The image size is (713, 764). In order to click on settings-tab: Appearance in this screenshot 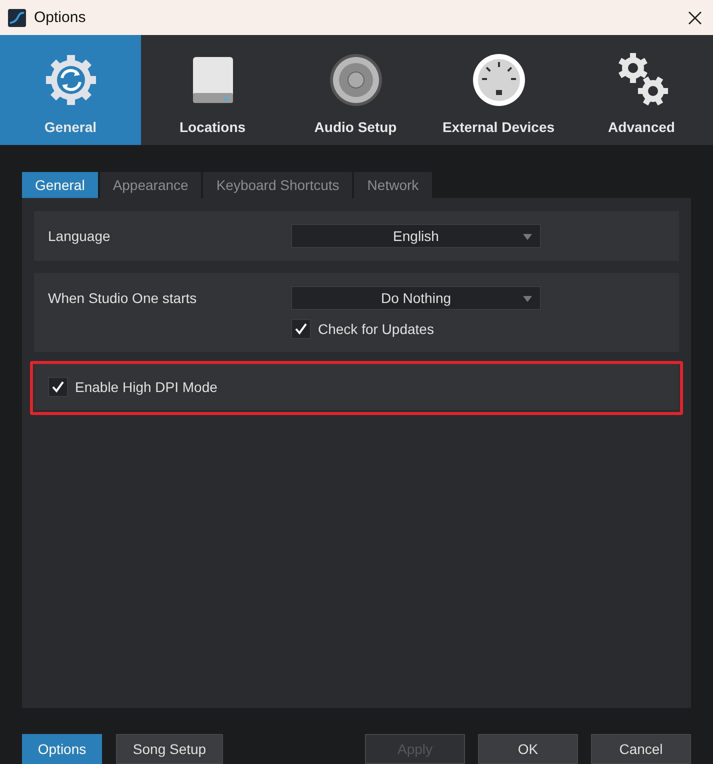, I will do `click(151, 185)`.